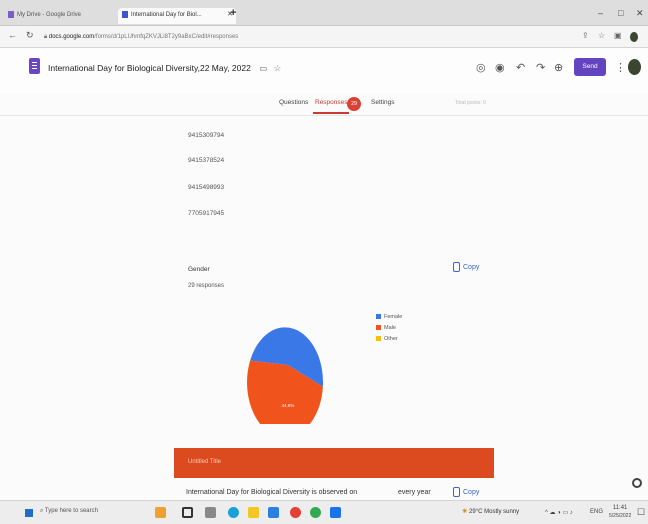 This screenshot has height=524, width=648. Describe the element at coordinates (233, 512) in the screenshot. I see `edge-icon` at that location.